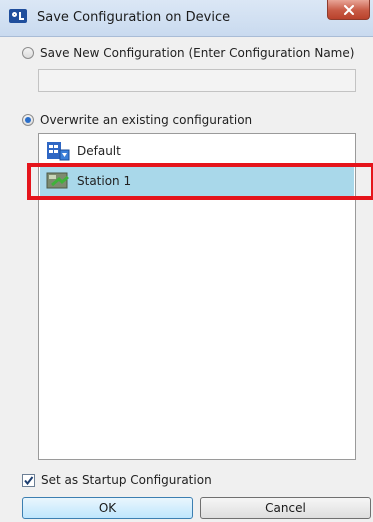 The height and width of the screenshot is (522, 373). Describe the element at coordinates (18, 16) in the screenshot. I see `app-icon` at that location.